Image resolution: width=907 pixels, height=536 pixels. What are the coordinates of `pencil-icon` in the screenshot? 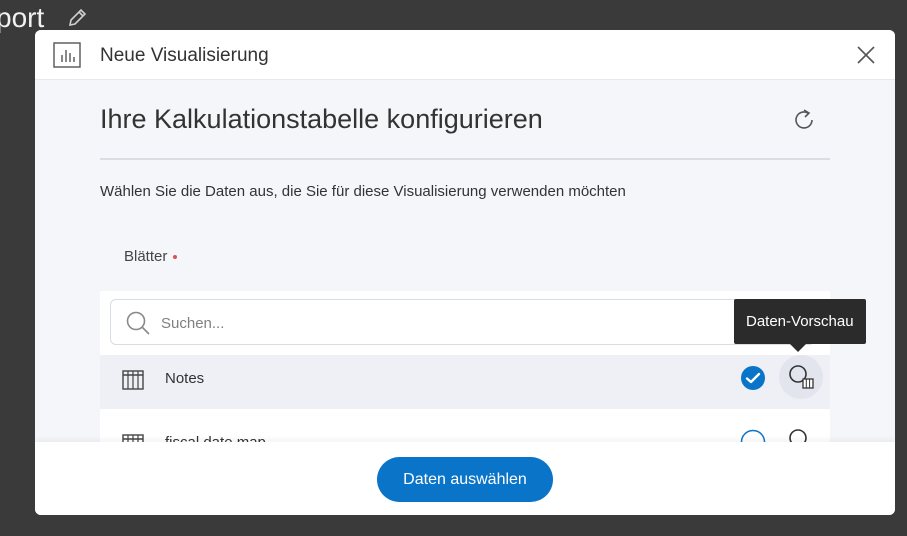 It's located at (77, 18).